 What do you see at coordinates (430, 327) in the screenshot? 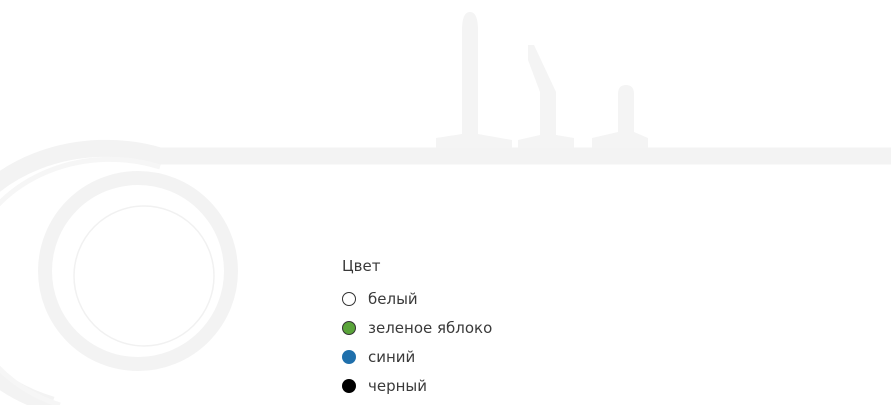
I see `color-option-label: зеленое яблоко` at bounding box center [430, 327].